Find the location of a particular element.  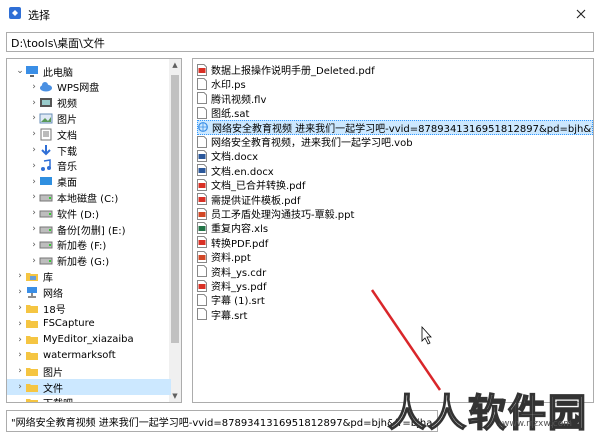

tree-item: › 视频 is located at coordinates (89, 103).